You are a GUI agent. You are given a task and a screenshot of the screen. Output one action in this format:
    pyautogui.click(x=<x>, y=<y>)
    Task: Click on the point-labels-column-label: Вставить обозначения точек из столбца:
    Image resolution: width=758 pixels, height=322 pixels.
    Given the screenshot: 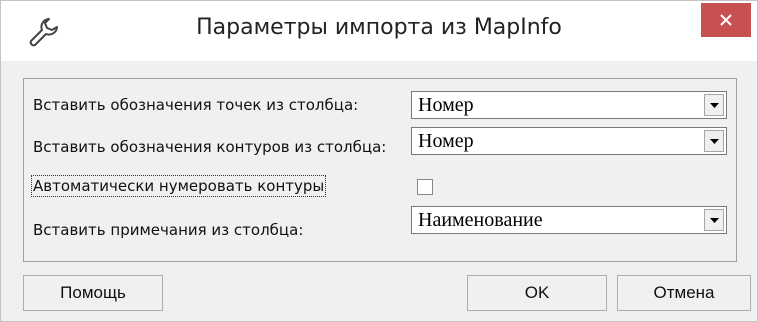 What is the action you would take?
    pyautogui.click(x=196, y=105)
    